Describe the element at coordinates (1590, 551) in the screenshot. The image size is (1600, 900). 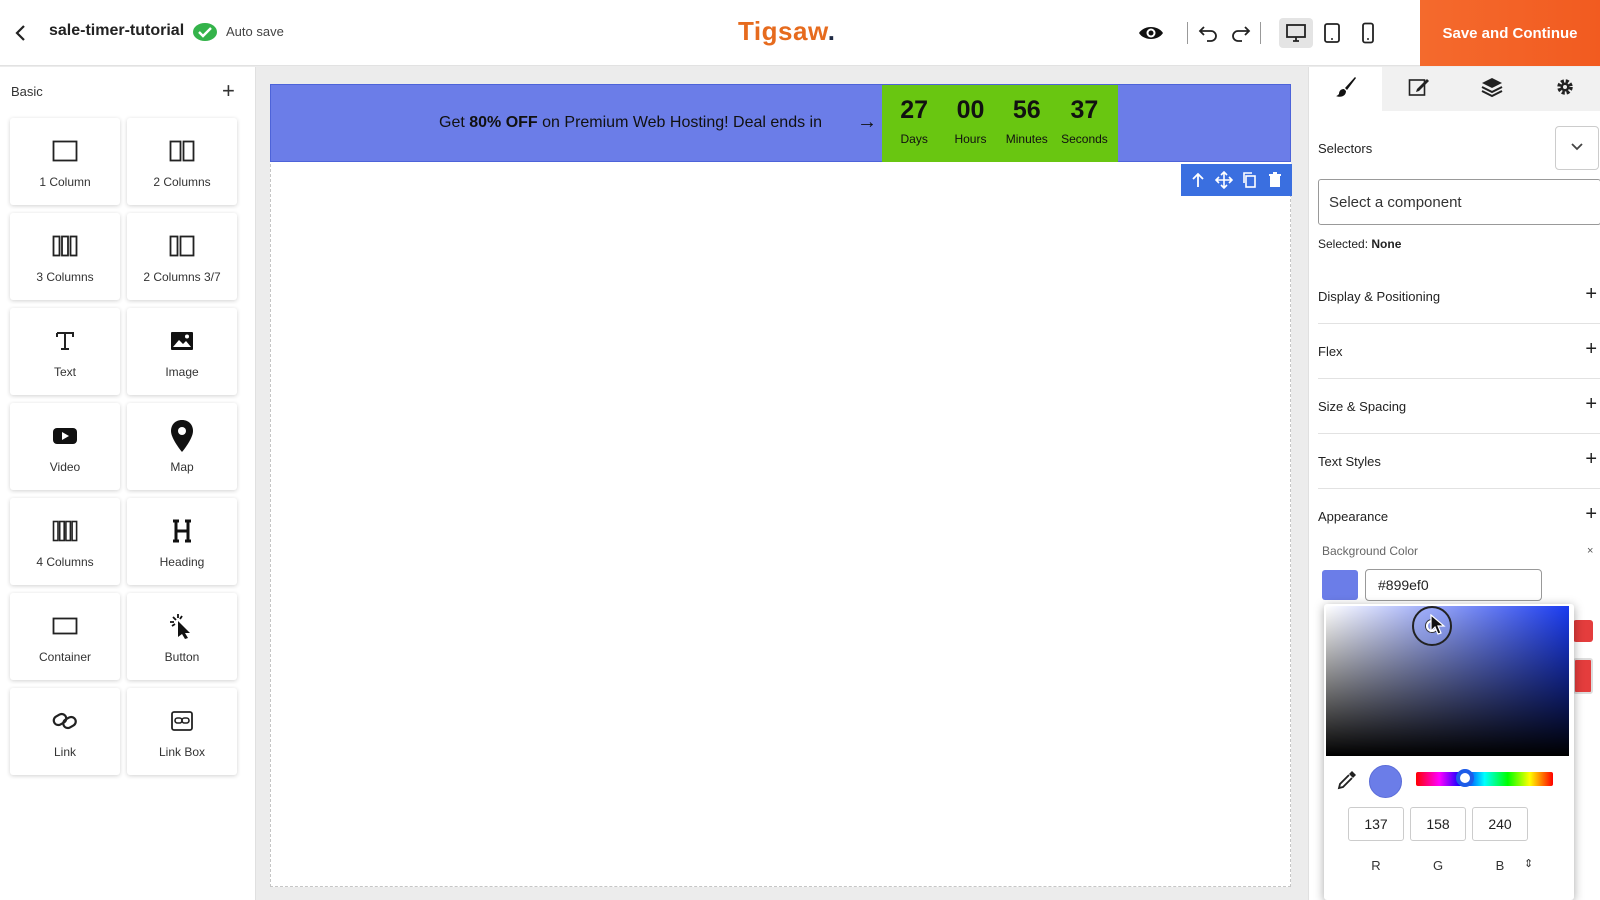
I see `clear-property-icon: ×` at that location.